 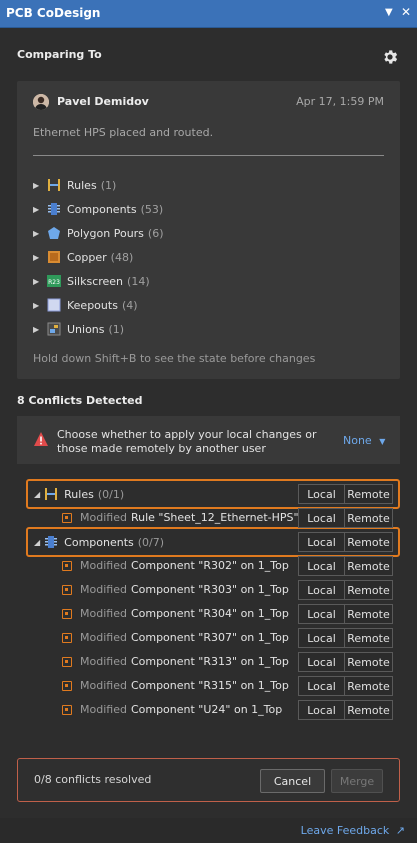 What do you see at coordinates (87, 257) in the screenshot?
I see `tree-label: Copper` at bounding box center [87, 257].